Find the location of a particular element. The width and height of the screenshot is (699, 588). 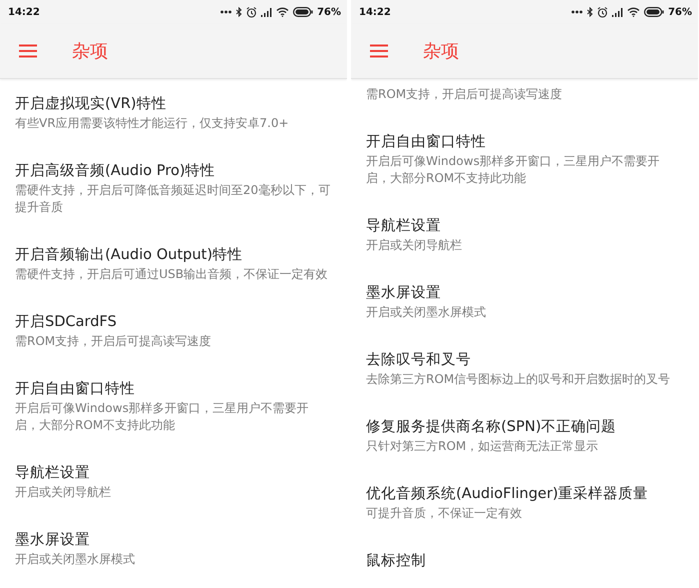

setting-description: 有些VR应用需要该特性才能运行，仅支持安卓7.0+ is located at coordinates (152, 123).